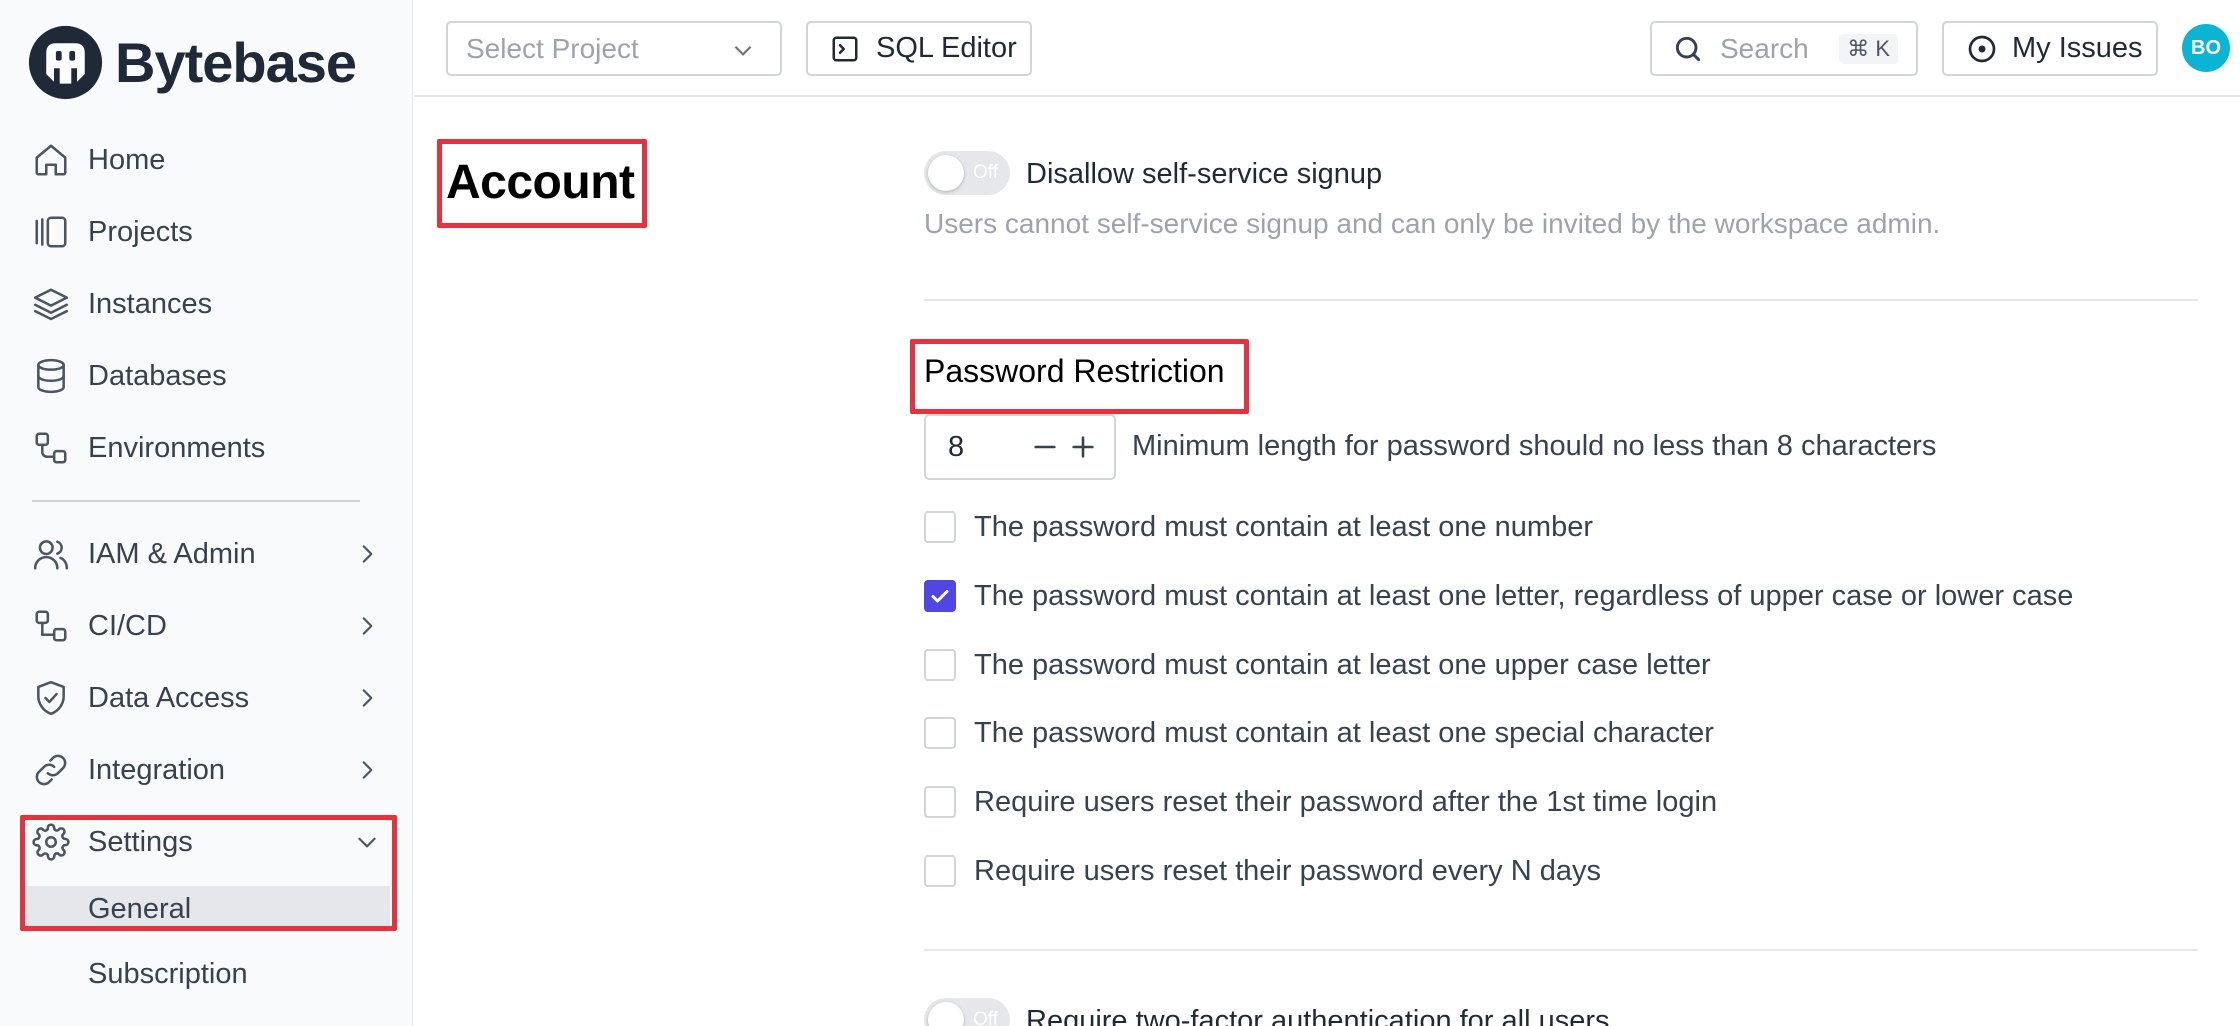 The height and width of the screenshot is (1026, 2240). Describe the element at coordinates (552, 48) in the screenshot. I see `project-select-placeholder: Select Project` at that location.